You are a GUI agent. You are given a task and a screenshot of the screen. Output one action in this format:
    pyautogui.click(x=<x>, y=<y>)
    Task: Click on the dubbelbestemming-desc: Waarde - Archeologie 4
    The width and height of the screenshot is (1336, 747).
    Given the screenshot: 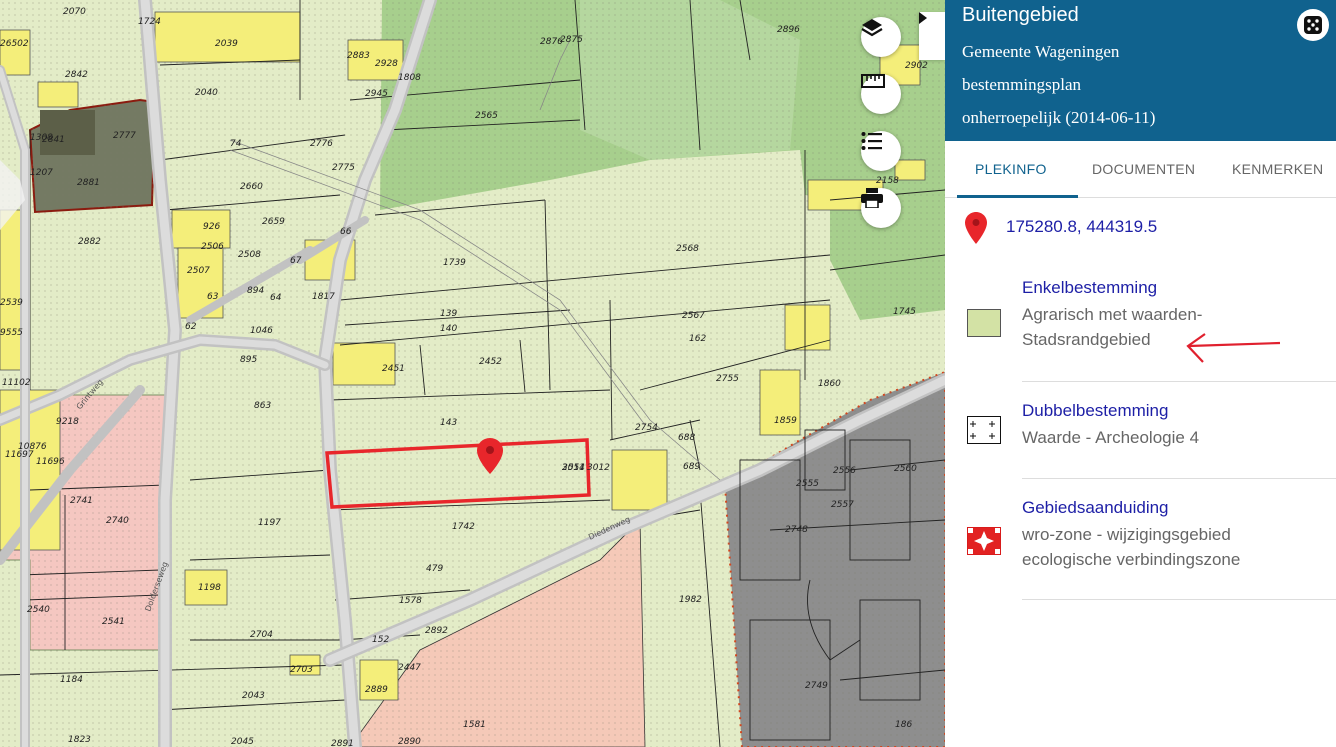 What is the action you would take?
    pyautogui.click(x=1110, y=437)
    